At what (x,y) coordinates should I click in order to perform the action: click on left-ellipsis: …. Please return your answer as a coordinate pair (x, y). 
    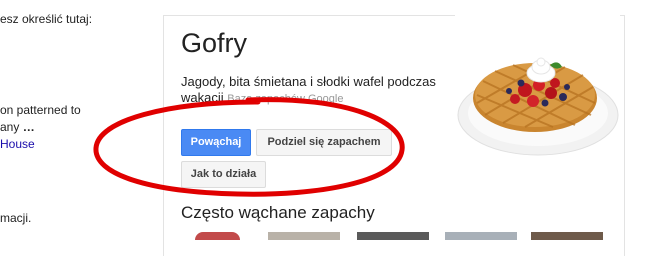
    Looking at the image, I should click on (28, 127).